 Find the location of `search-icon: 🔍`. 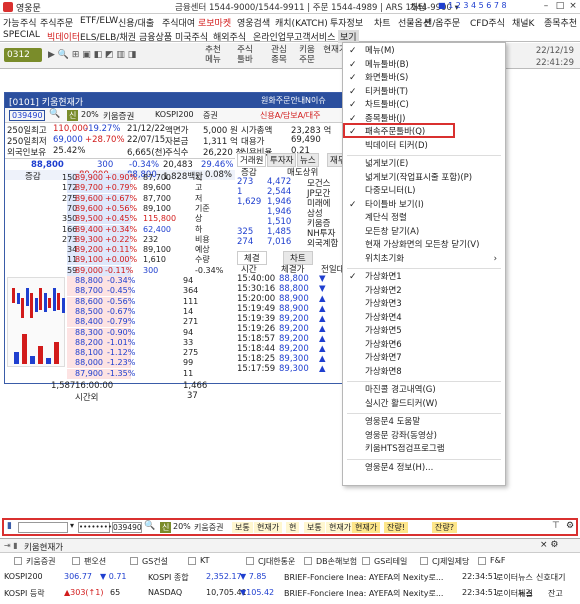

search-icon: 🔍 is located at coordinates (54, 114).